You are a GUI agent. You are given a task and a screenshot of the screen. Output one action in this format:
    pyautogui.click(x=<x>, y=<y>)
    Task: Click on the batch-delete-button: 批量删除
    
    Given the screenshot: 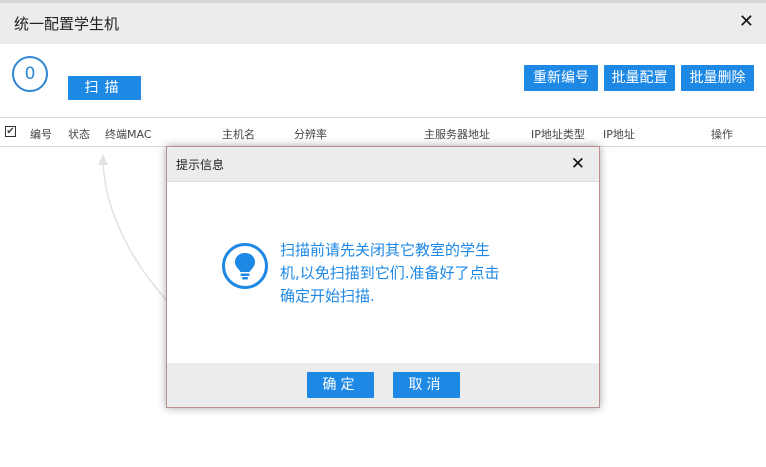 What is the action you would take?
    pyautogui.click(x=717, y=78)
    